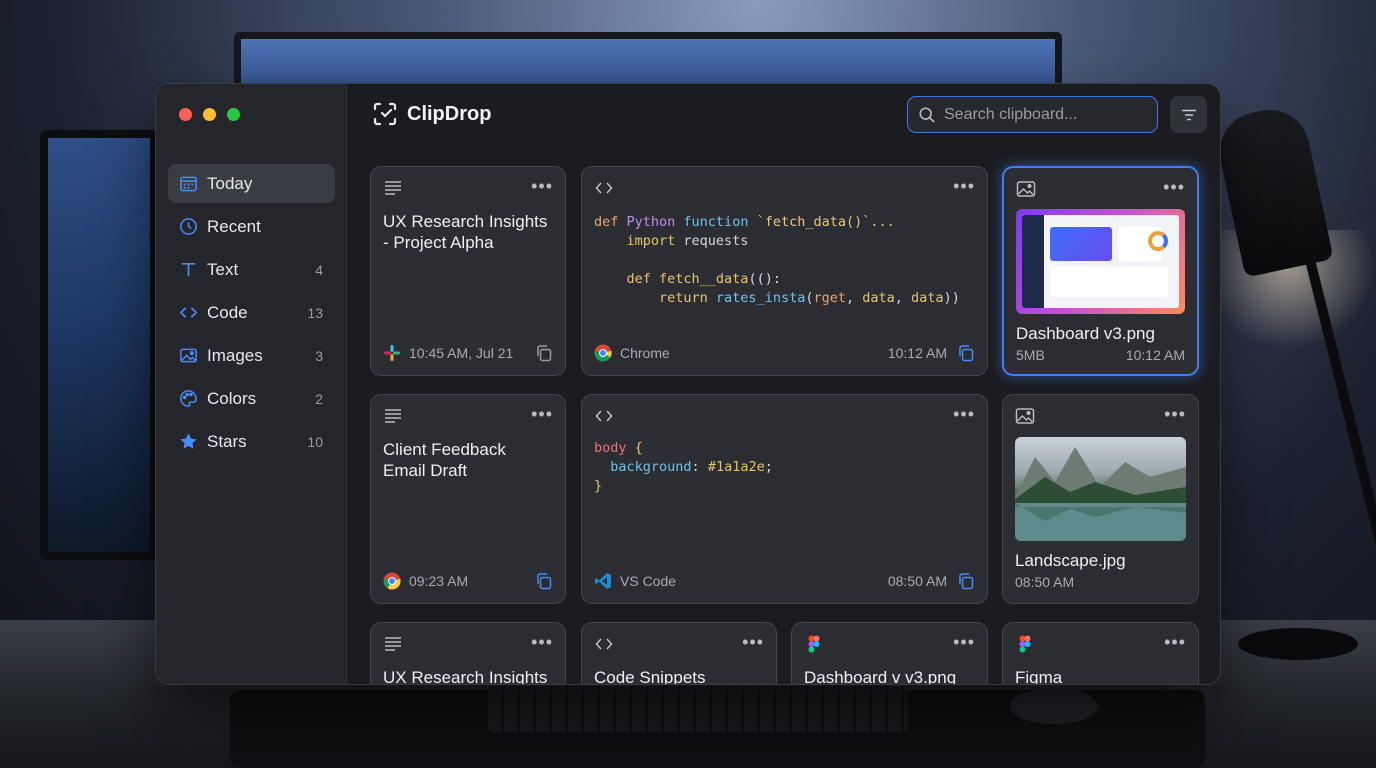 Image resolution: width=1376 pixels, height=768 pixels. Describe the element at coordinates (889, 653) in the screenshot. I see `clip-card-dashboard-figma: ••• Dashboard v v3.png` at that location.